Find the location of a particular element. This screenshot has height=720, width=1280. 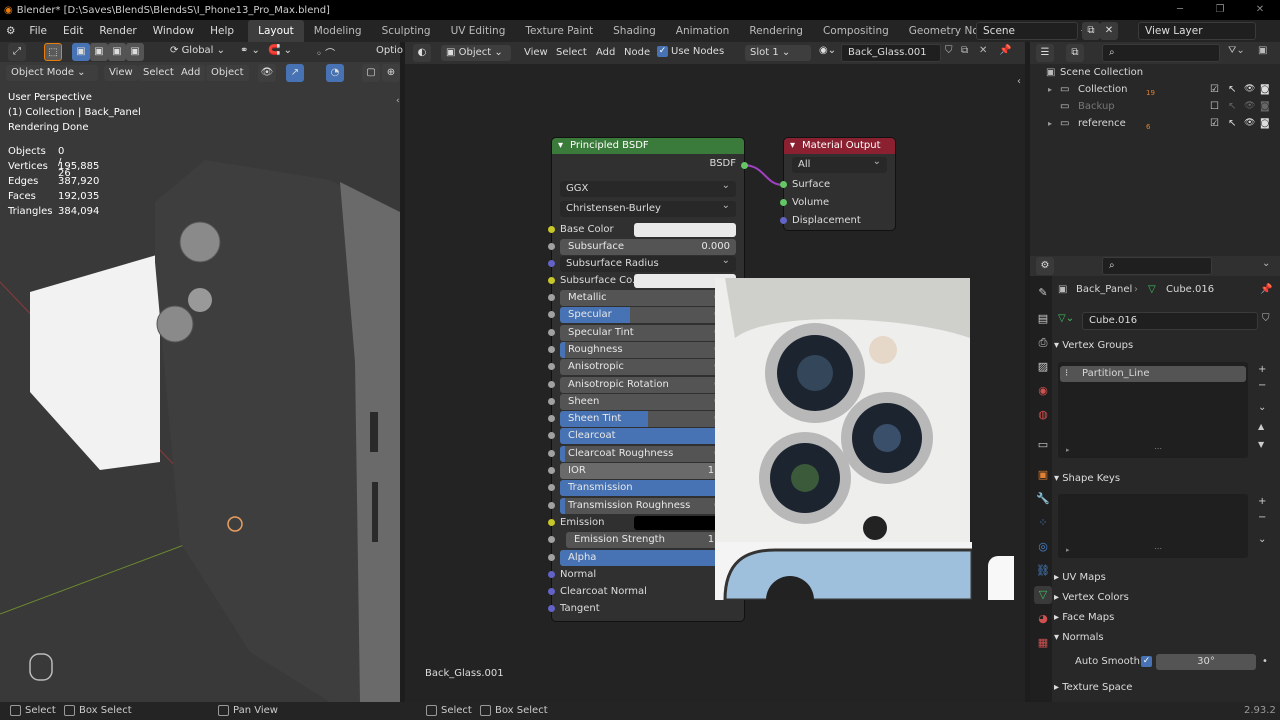

workspace-tab-sculpting: Sculpting is located at coordinates (406, 31).